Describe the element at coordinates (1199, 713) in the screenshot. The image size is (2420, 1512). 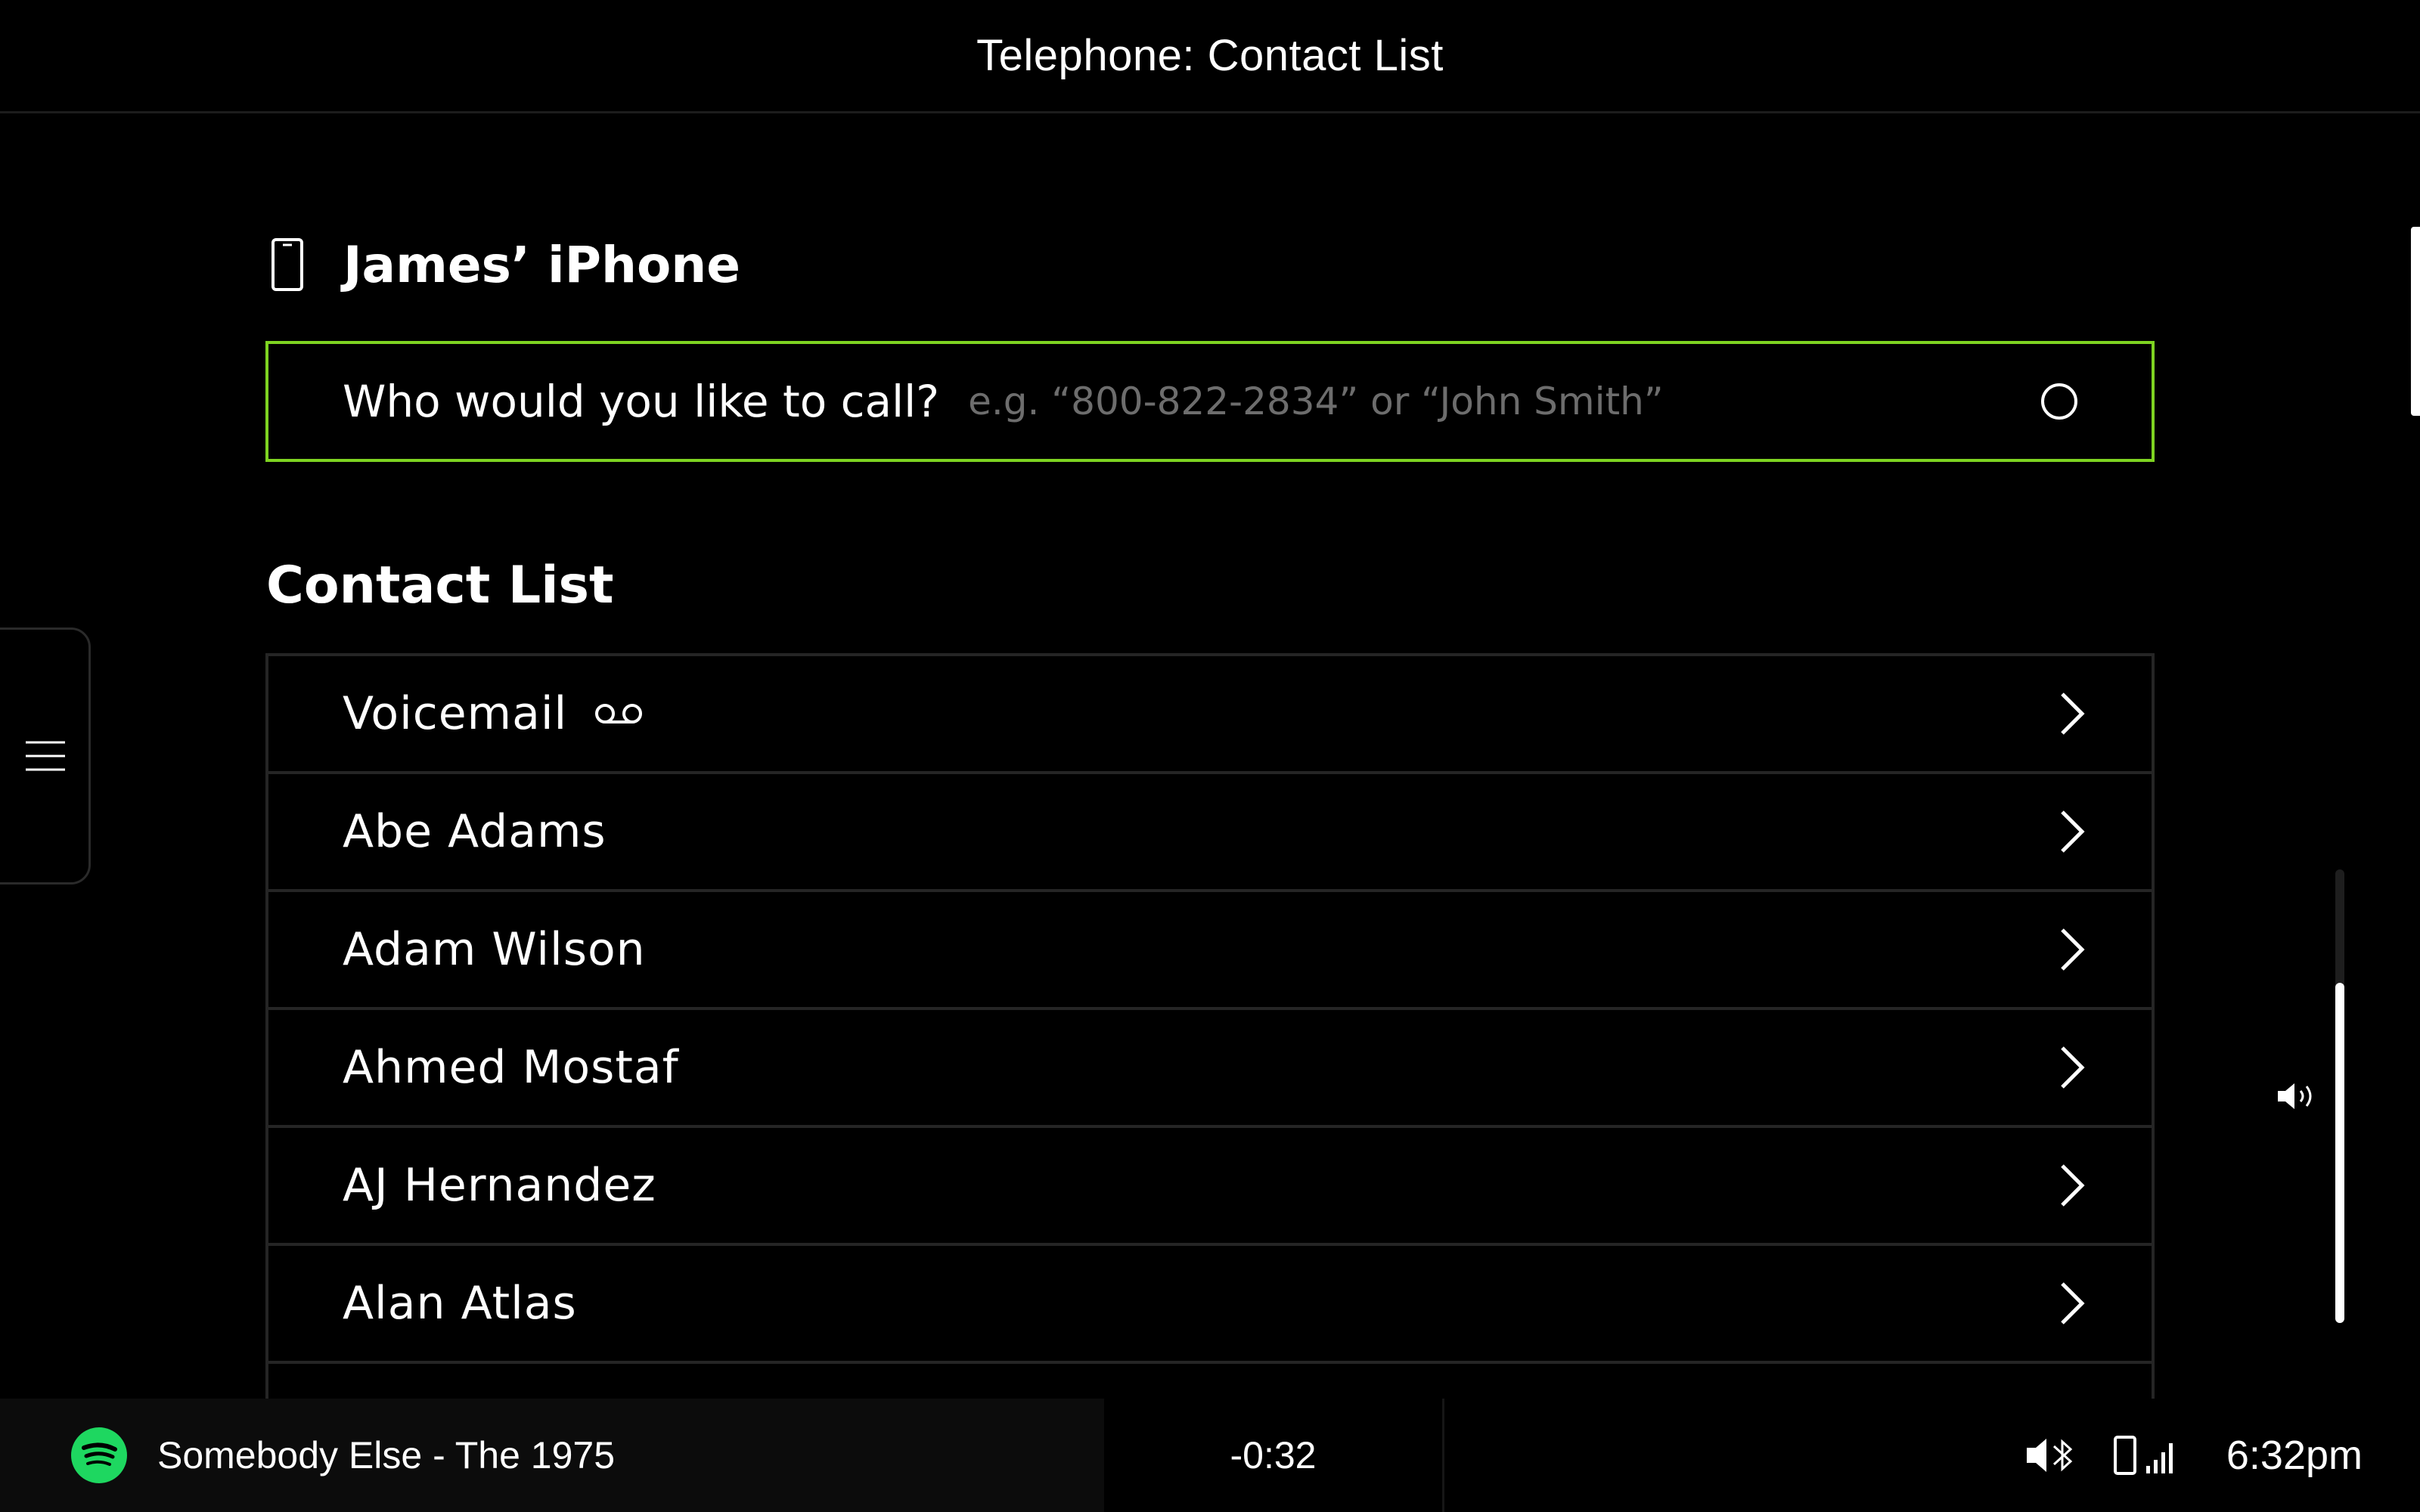
I see `contact-name: Voicemail` at that location.